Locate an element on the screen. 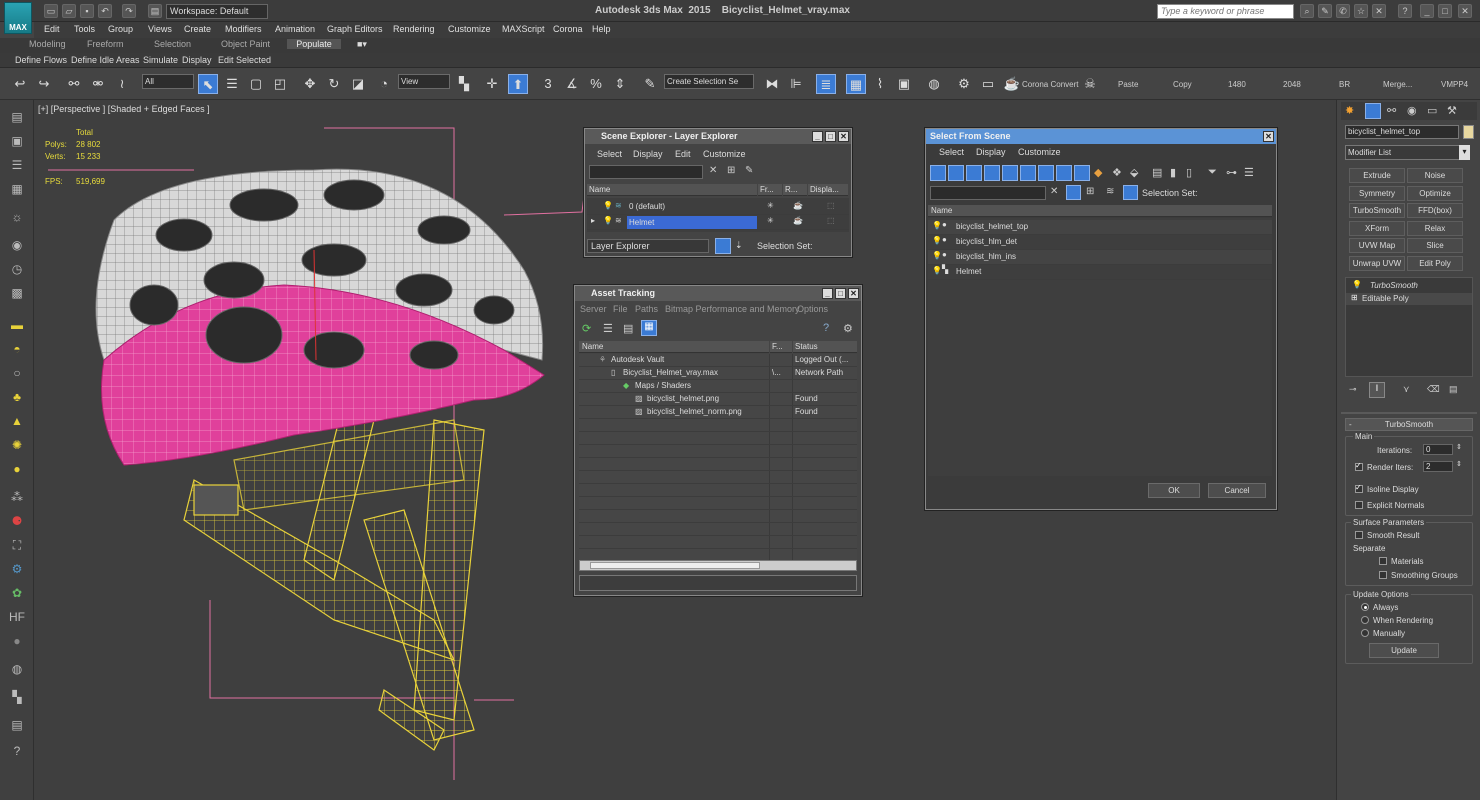 The image size is (1480, 800). align-icon: ⊫ is located at coordinates (796, 84).